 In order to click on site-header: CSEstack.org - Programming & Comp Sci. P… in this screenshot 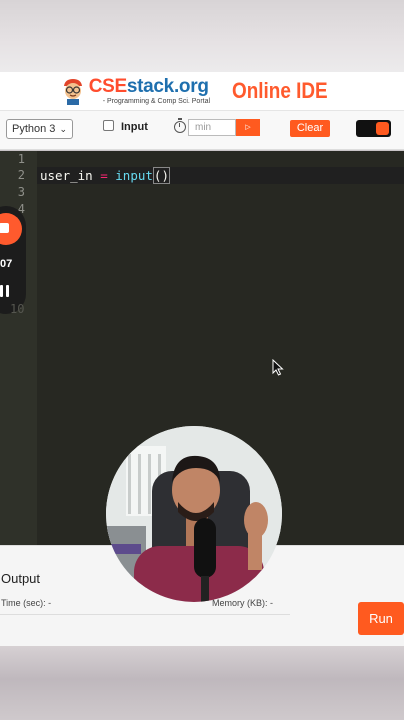, I will do `click(202, 91)`.